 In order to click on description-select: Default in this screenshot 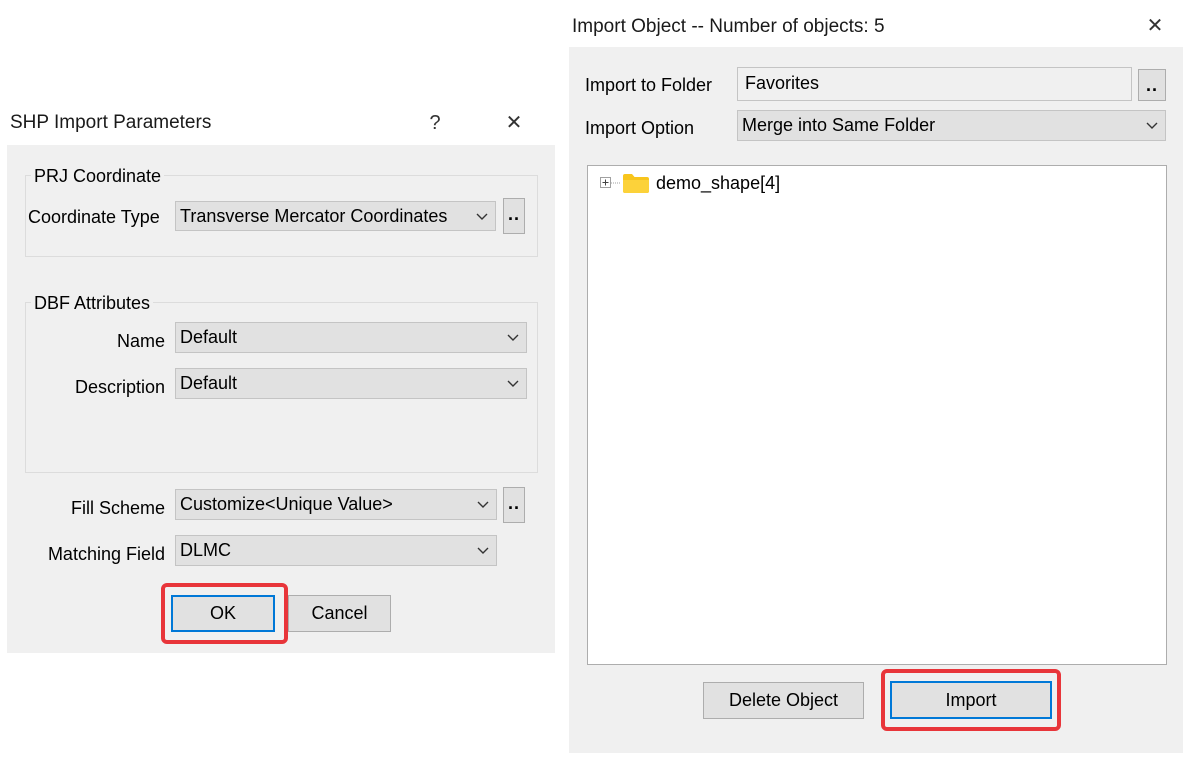, I will do `click(351, 383)`.